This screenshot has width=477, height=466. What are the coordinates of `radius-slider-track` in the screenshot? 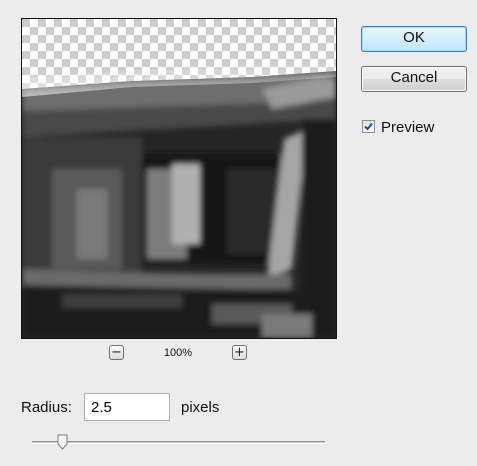 It's located at (178, 442).